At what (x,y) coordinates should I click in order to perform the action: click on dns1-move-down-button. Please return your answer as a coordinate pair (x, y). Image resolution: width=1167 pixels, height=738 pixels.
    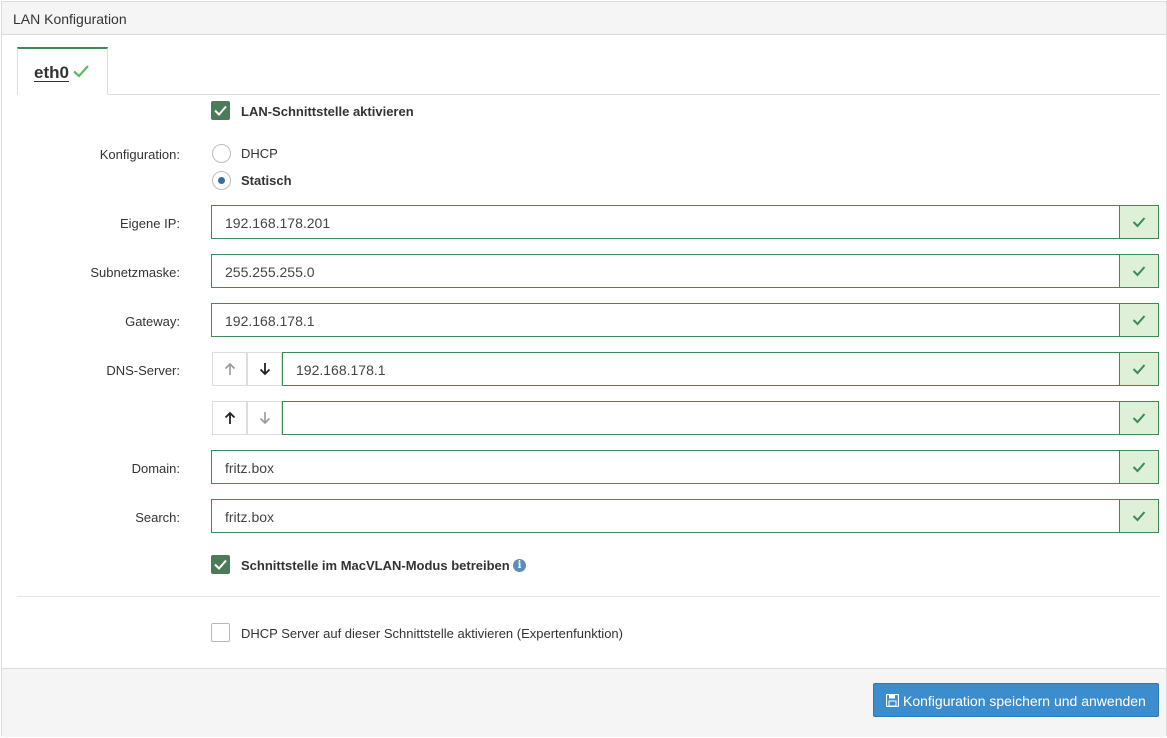
    Looking at the image, I should click on (264, 369).